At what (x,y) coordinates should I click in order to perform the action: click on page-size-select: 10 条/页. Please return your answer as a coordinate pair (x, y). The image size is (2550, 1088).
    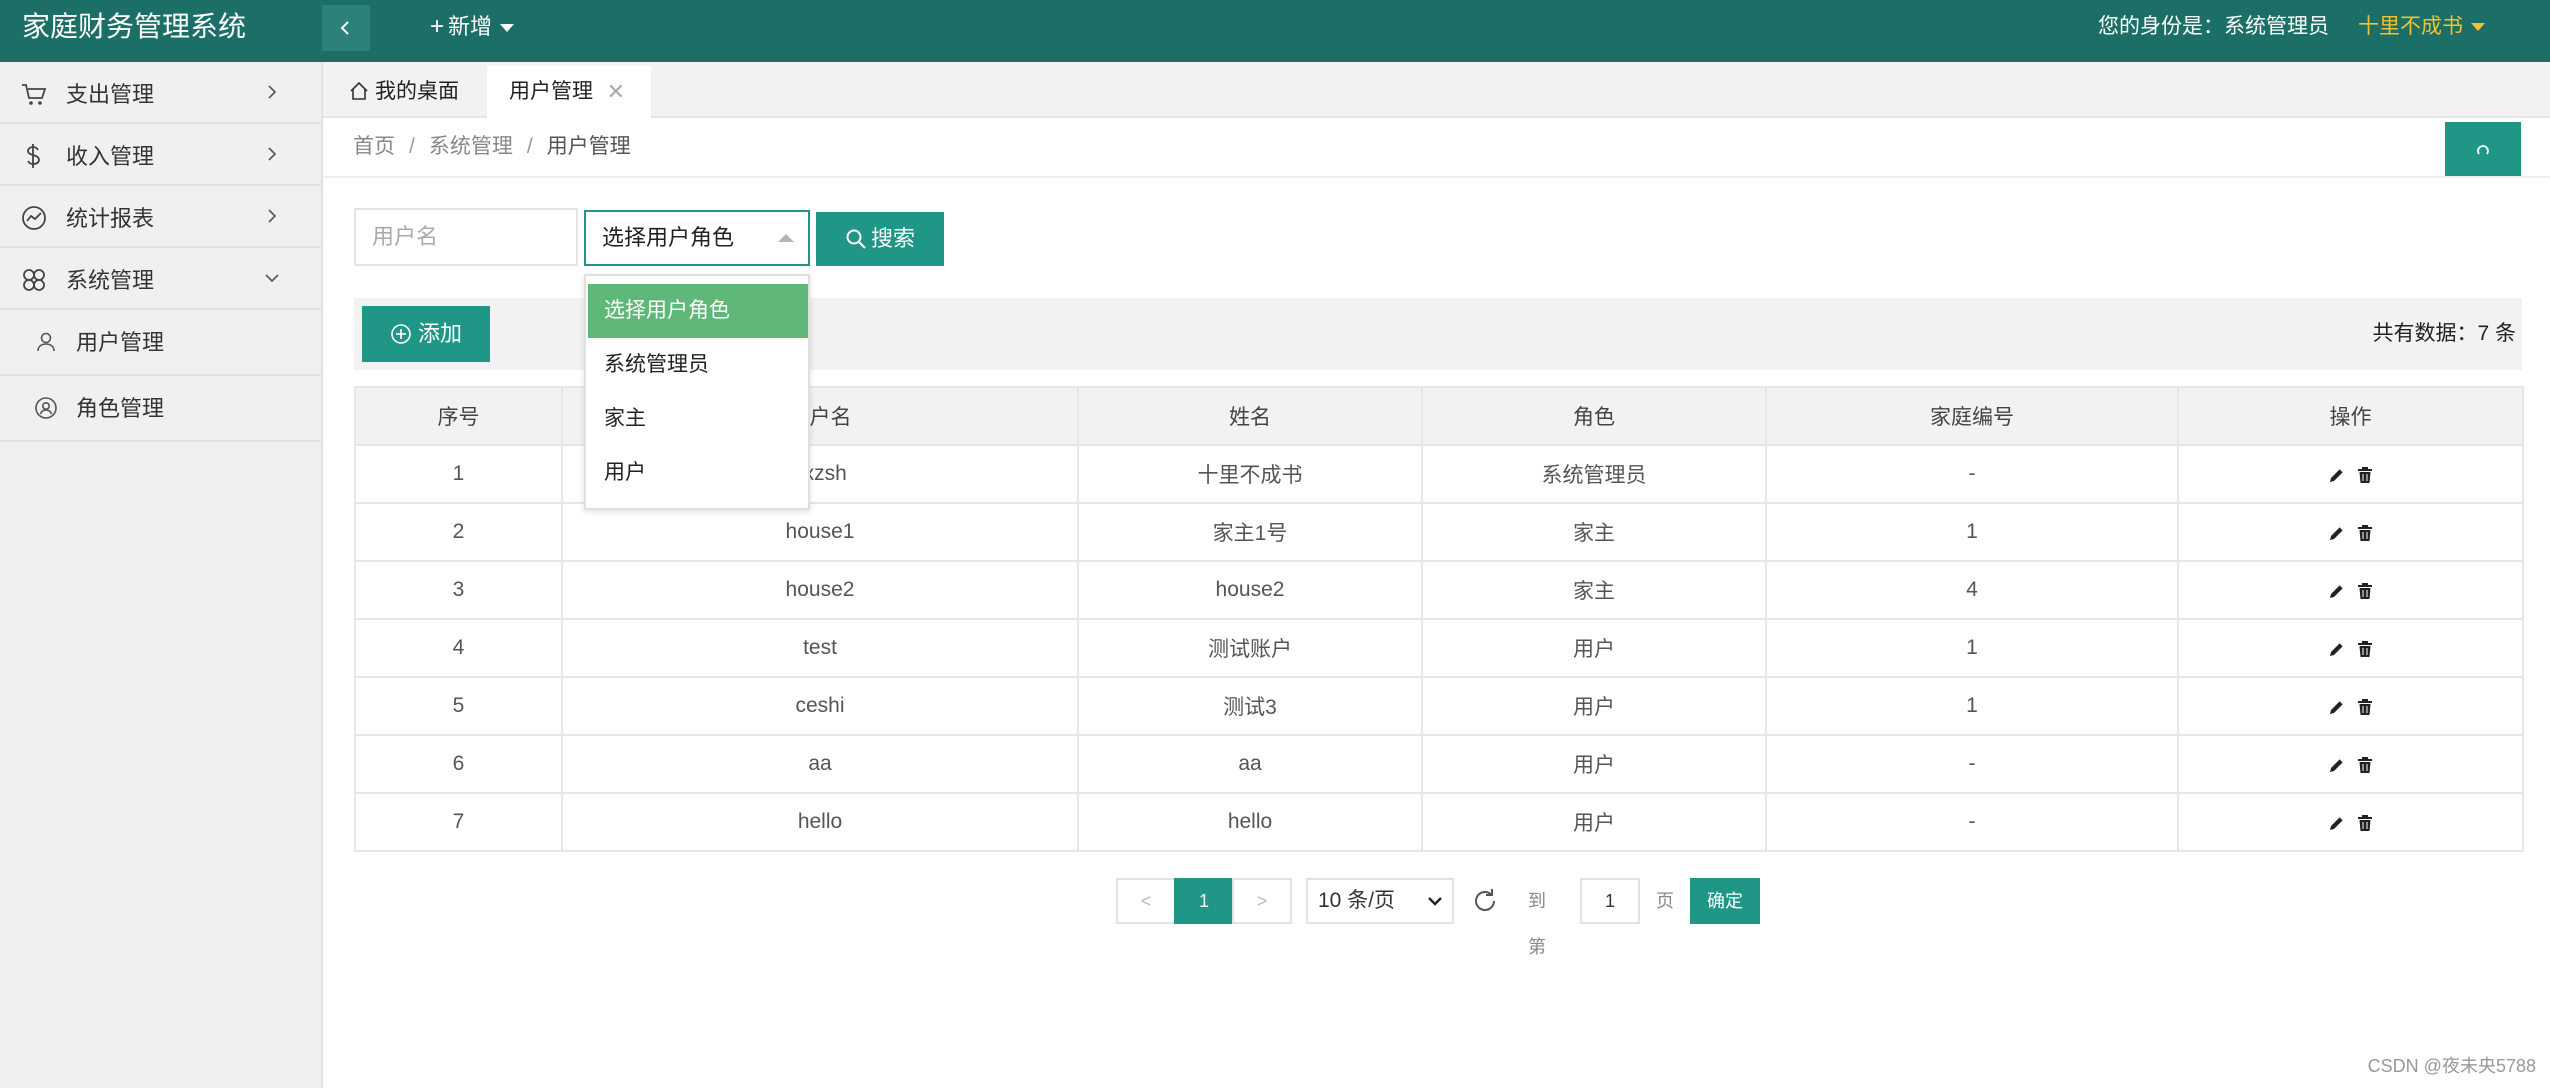
    Looking at the image, I should click on (1380, 901).